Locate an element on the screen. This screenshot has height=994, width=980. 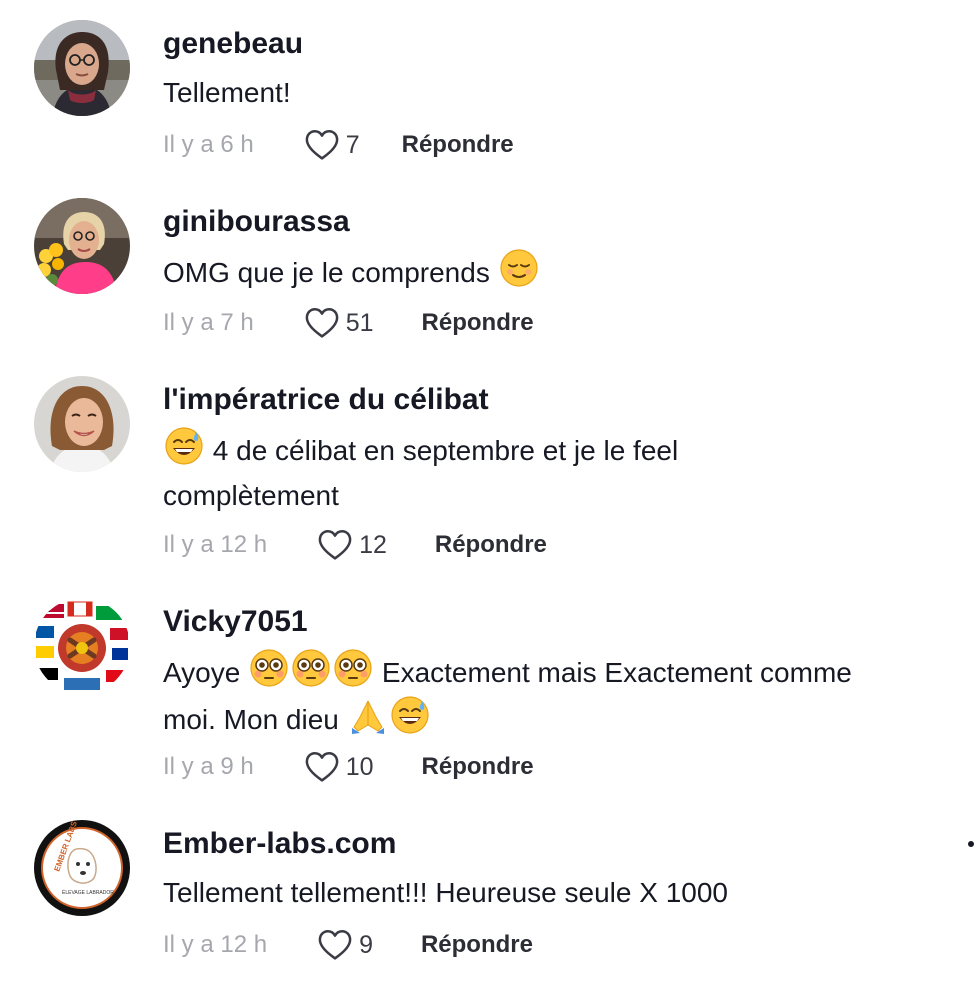
comment-username: l'impératrice du célibat is located at coordinates (326, 400).